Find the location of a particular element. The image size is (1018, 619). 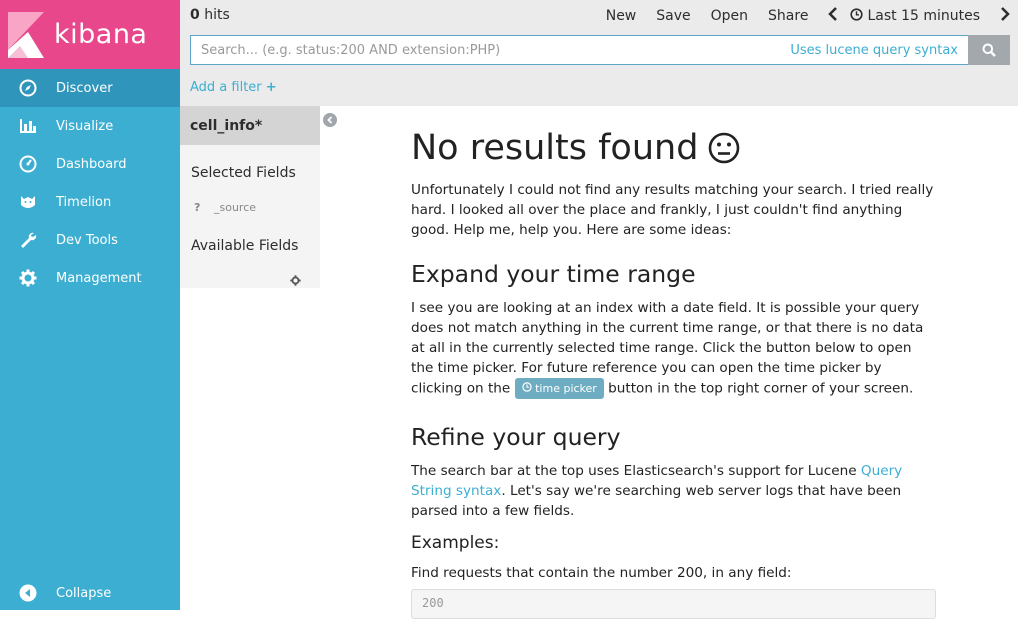

sidebar-item-label: Management is located at coordinates (99, 278).